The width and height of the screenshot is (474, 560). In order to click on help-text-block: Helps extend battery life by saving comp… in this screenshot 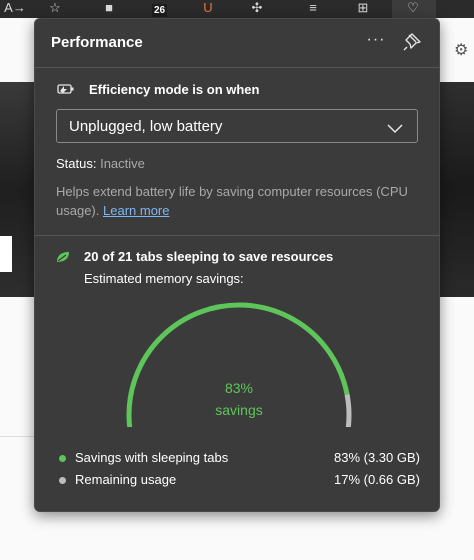, I will do `click(236, 201)`.